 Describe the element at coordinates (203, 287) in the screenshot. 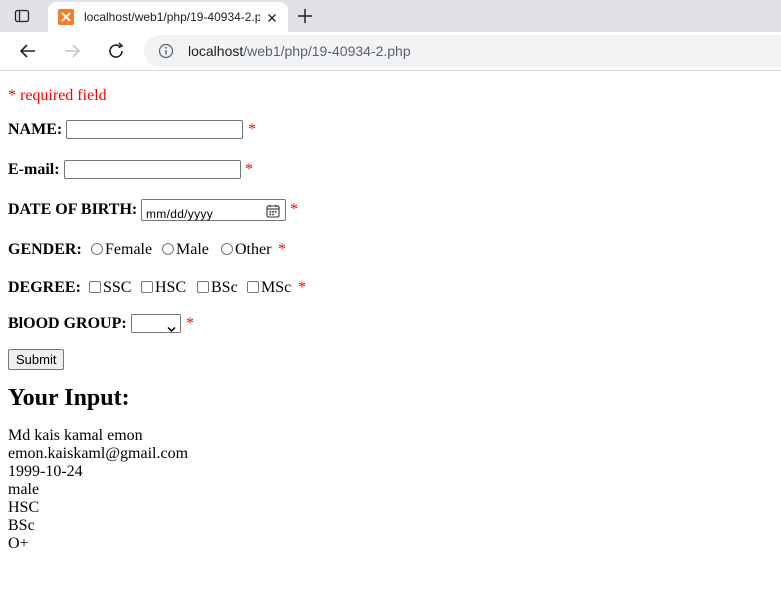

I see `bsc-checkbox` at that location.